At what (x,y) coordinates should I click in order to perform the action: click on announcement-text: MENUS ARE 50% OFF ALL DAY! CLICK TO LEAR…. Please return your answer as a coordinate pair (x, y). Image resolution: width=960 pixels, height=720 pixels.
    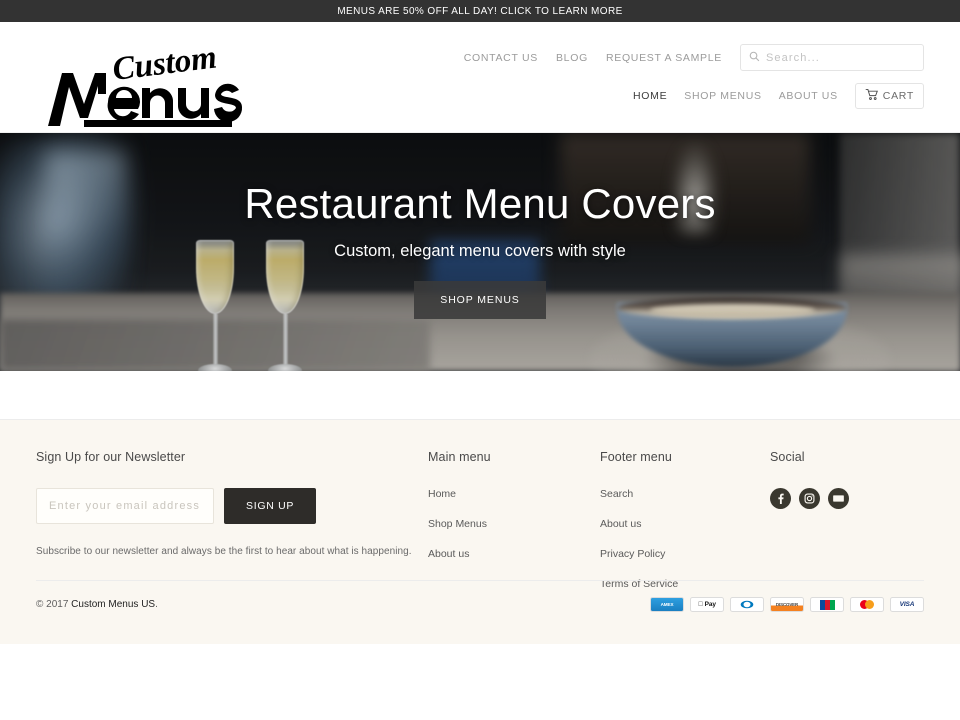
    Looking at the image, I should click on (480, 11).